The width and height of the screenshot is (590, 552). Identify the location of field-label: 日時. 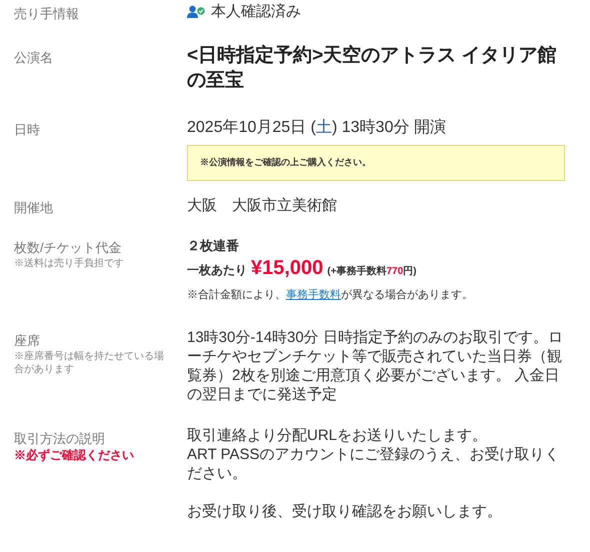
(27, 130).